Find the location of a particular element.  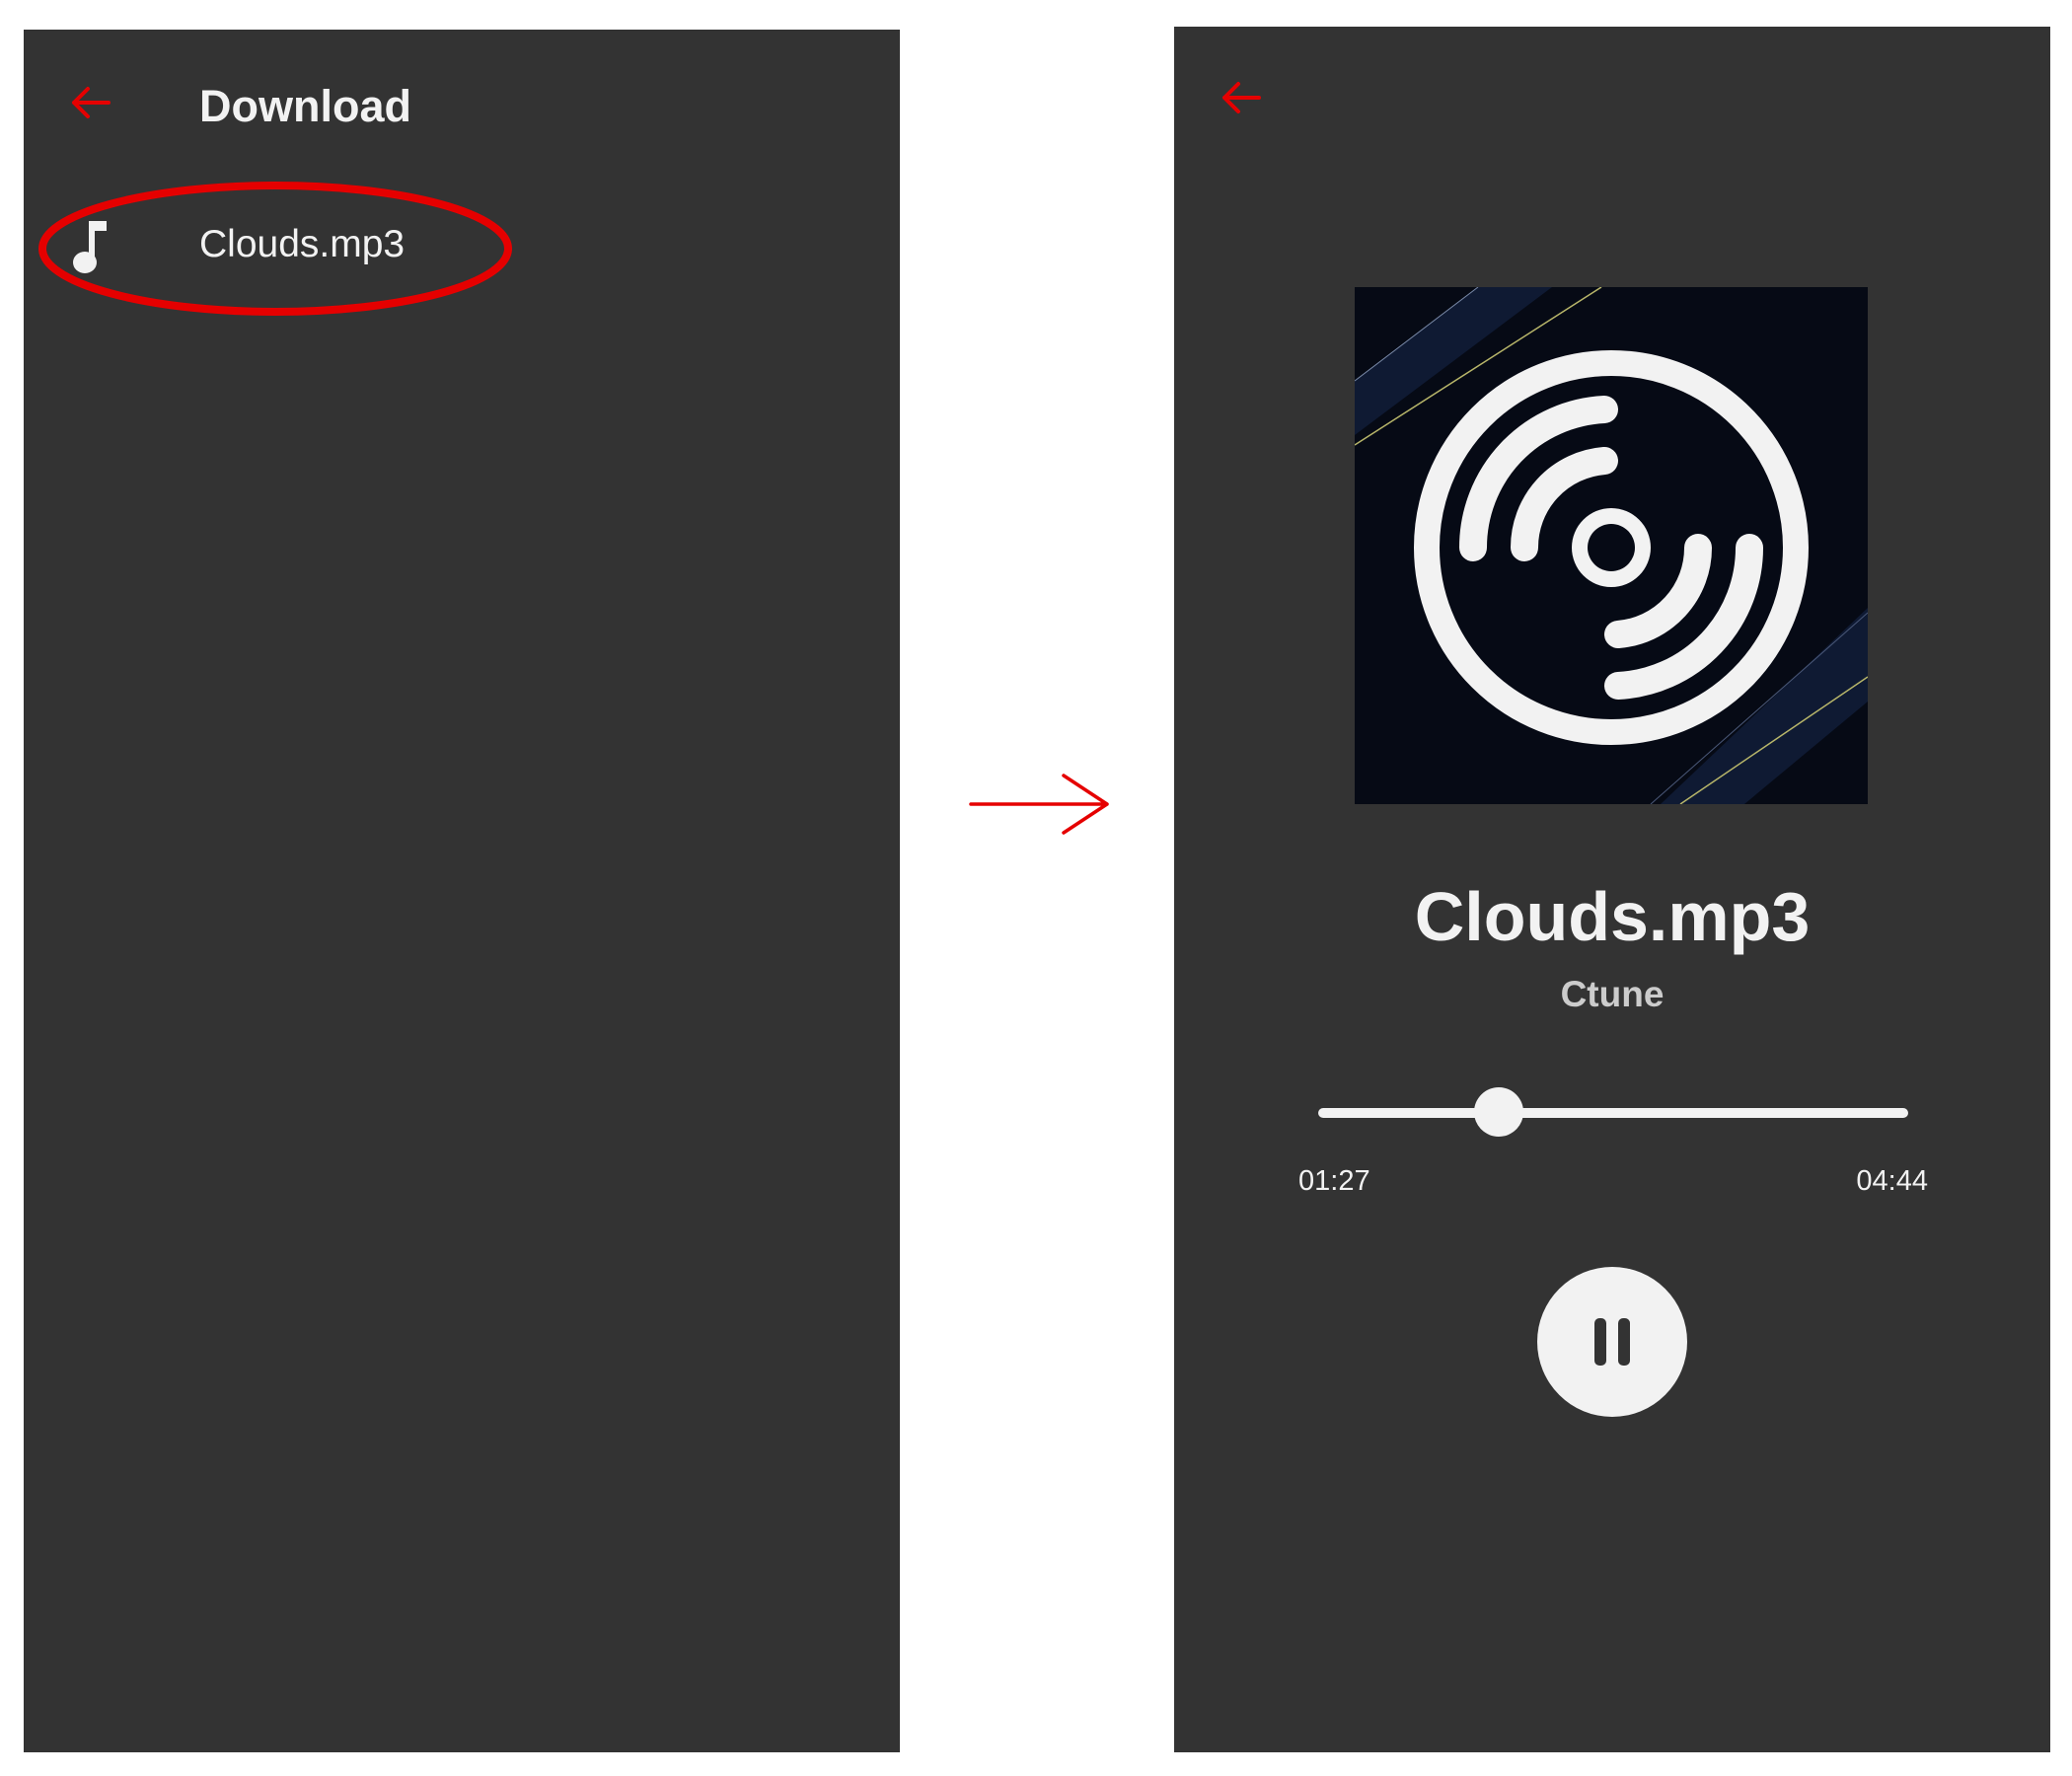

vinyl-disc-icon is located at coordinates (1611, 546).